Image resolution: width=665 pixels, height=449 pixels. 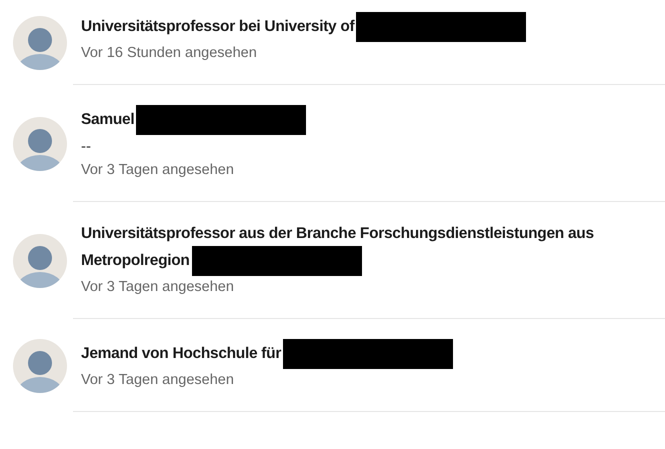 I want to click on viewer-headline: --, so click(x=86, y=146).